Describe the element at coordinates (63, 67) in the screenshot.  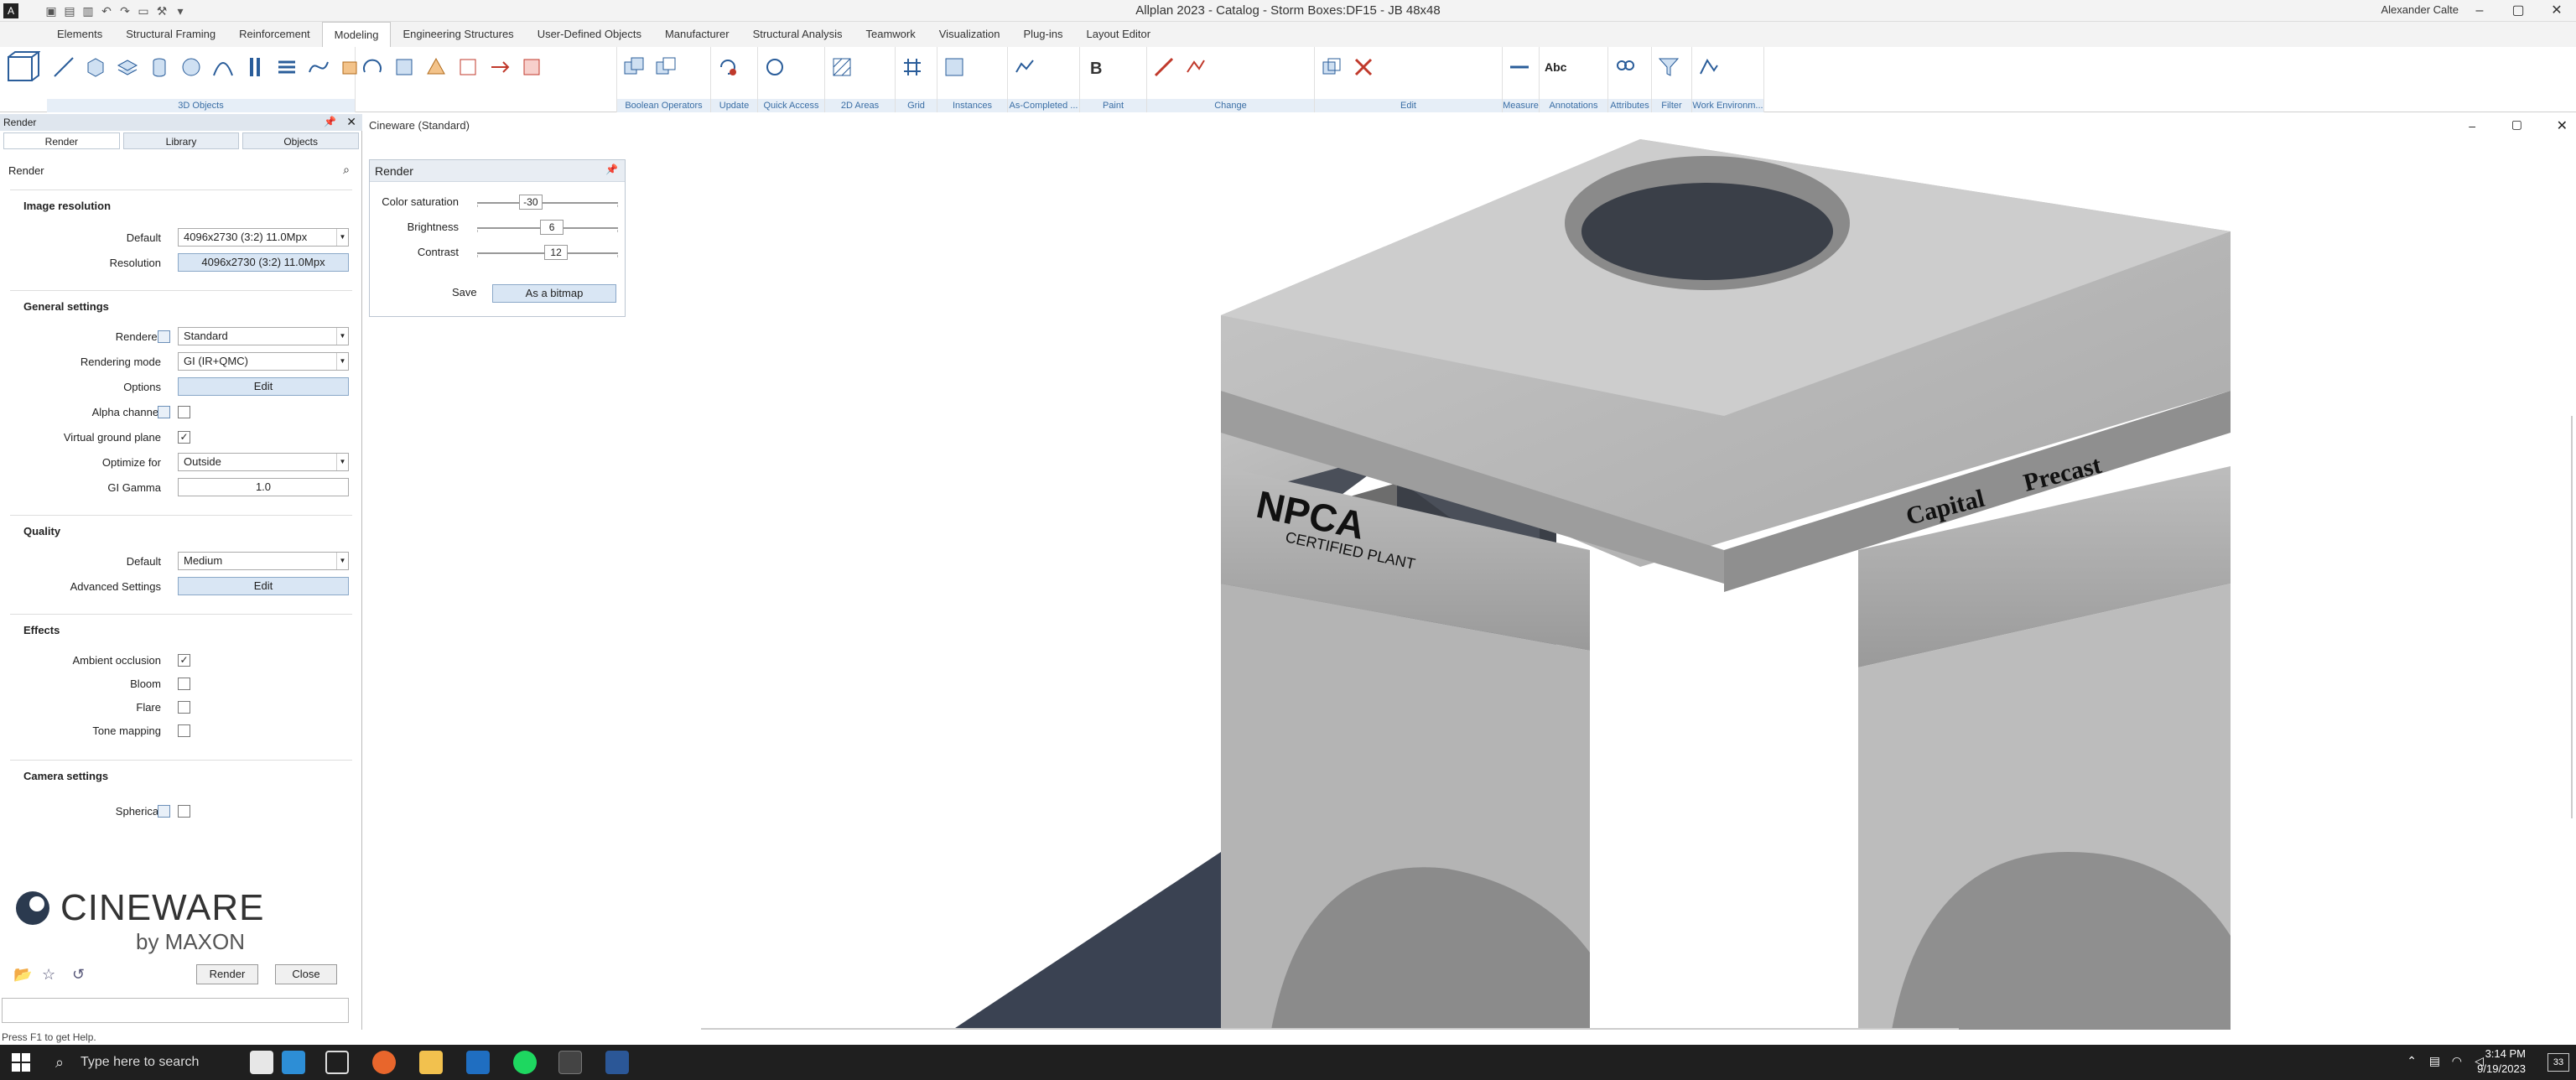
I see `line-icon` at that location.